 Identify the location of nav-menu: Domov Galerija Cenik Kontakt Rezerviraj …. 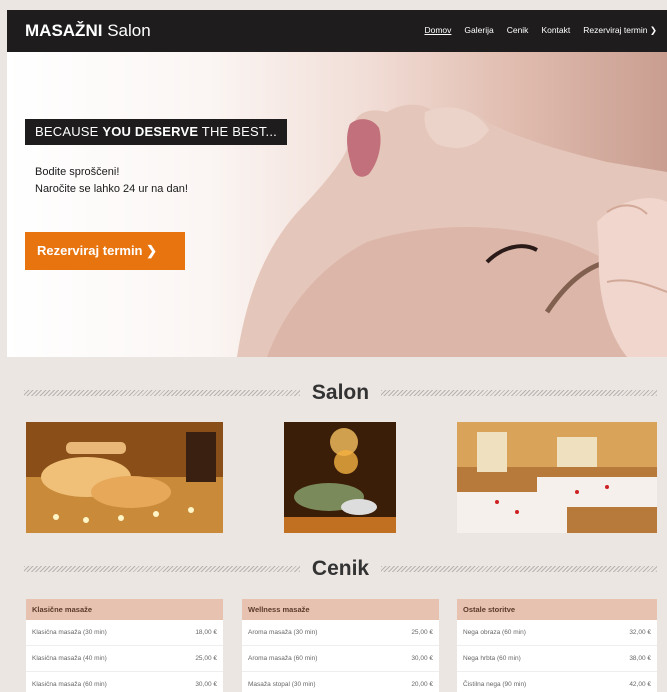
(540, 30).